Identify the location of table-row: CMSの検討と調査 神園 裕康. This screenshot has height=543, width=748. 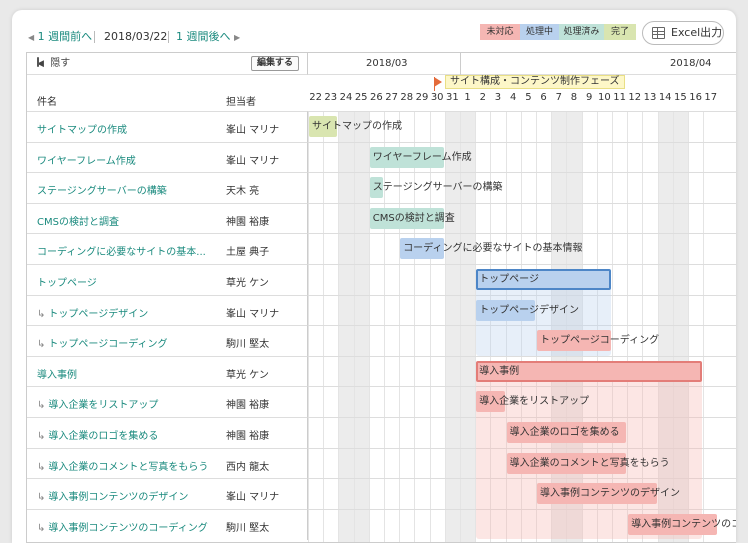
(167, 218).